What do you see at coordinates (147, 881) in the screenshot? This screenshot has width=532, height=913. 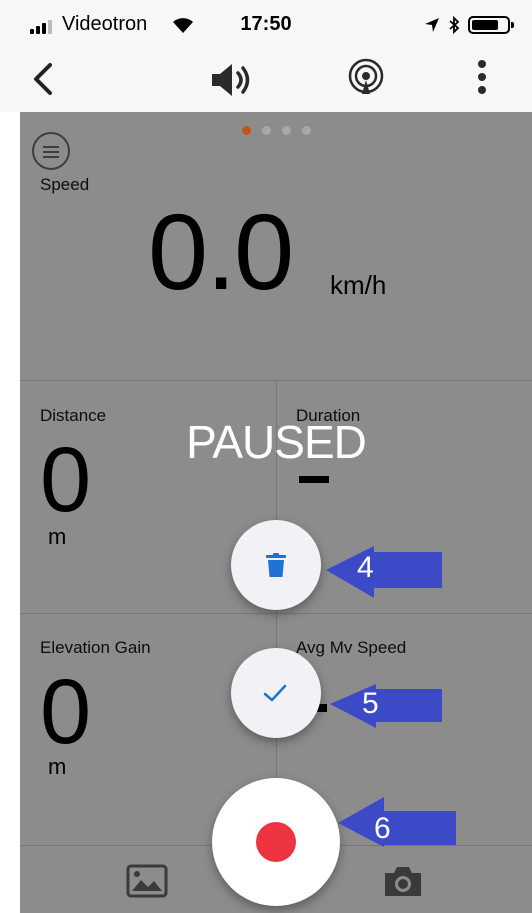 I see `gallery-icon` at bounding box center [147, 881].